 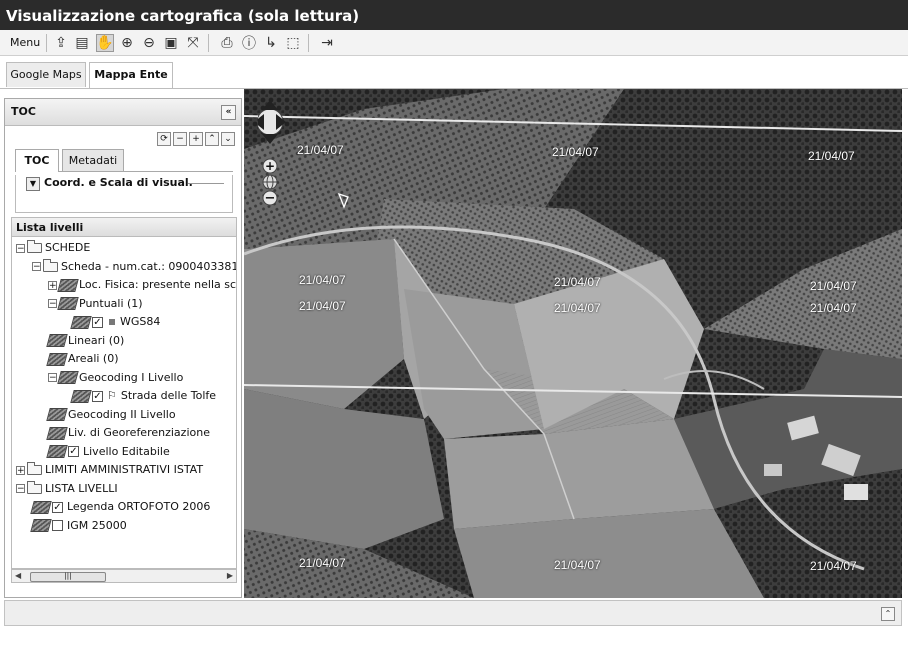 I want to click on toc-subtabs: TOC Metadati, so click(x=124, y=160).